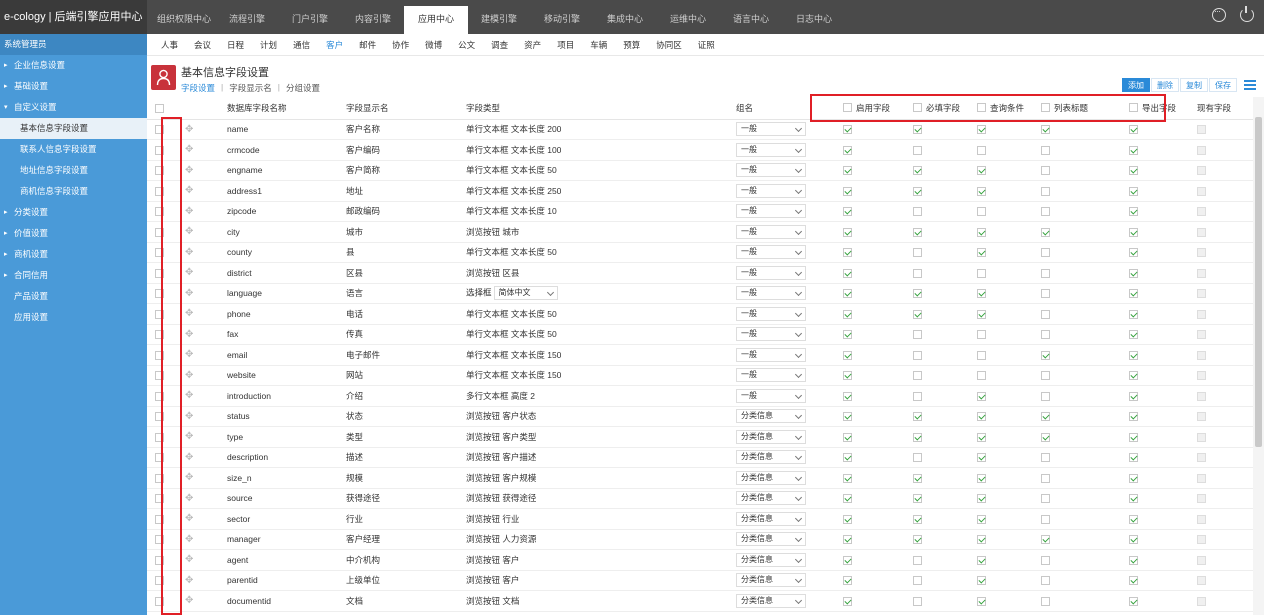 This screenshot has width=1264, height=615. I want to click on module-nav-item: 项目, so click(565, 44).